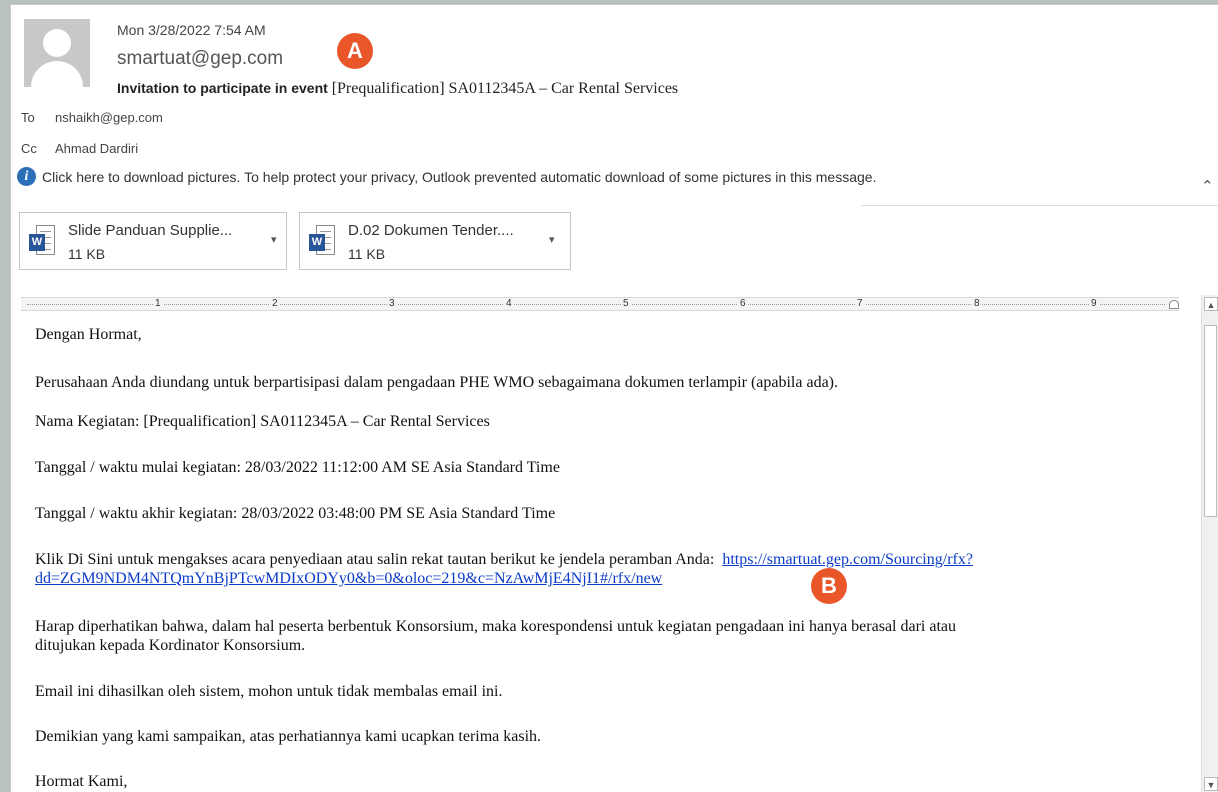 This screenshot has height=792, width=1218. I want to click on scroll-down-arrow-icon: ▼, so click(1211, 784).